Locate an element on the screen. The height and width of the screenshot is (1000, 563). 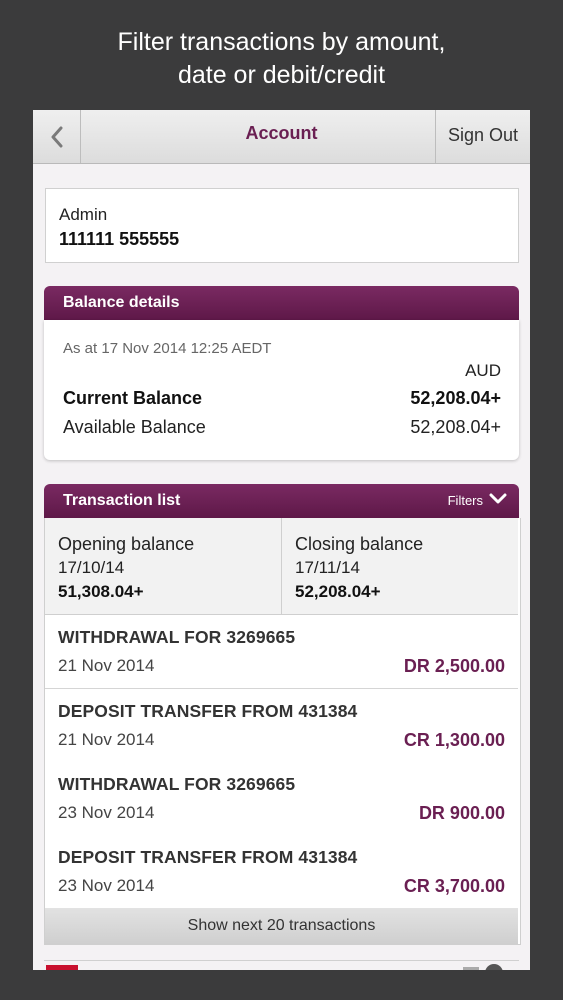
chevron-left-icon is located at coordinates (57, 137).